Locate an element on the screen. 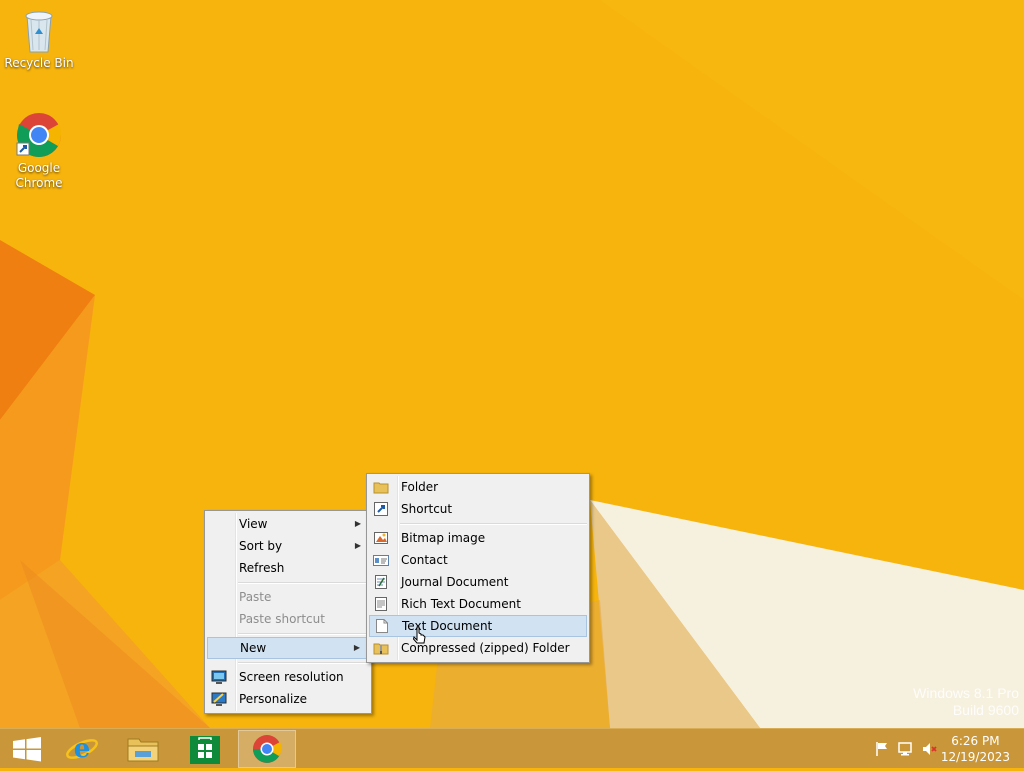 The image size is (1024, 771). taskbar-file-explorer is located at coordinates (143, 749).